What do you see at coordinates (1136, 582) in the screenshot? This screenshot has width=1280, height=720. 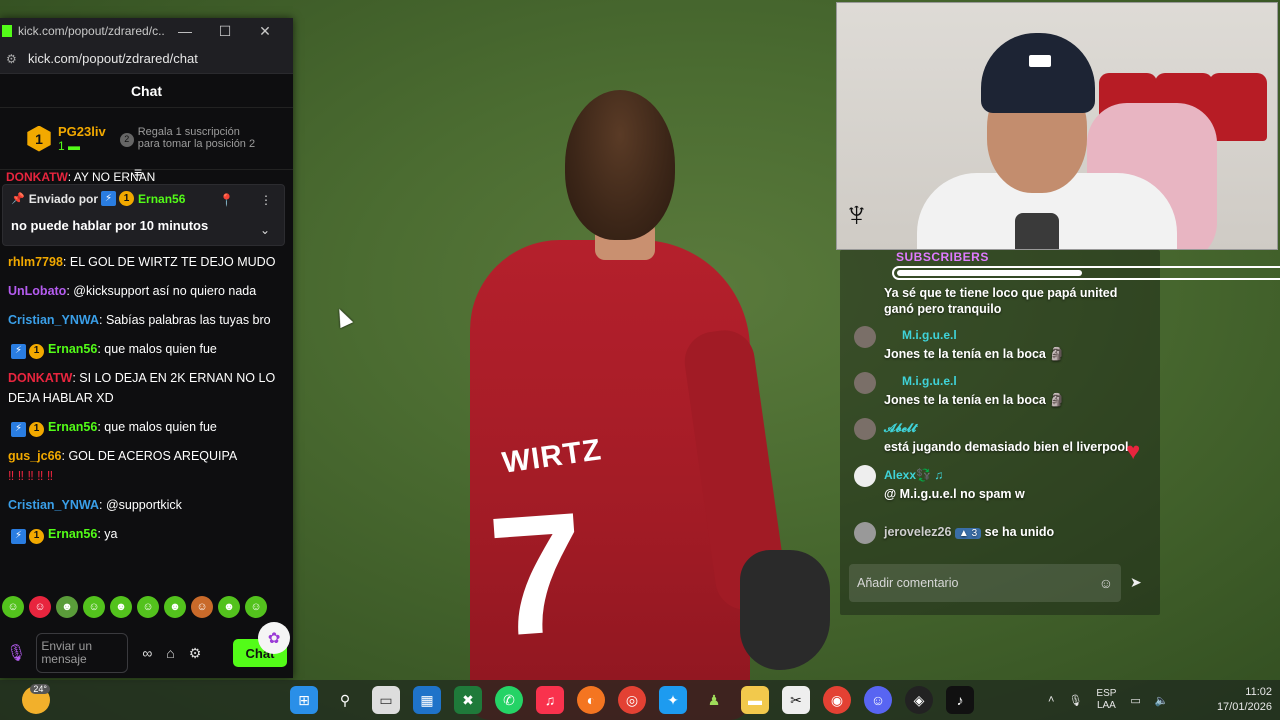 I see `send-icon: ➤` at bounding box center [1136, 582].